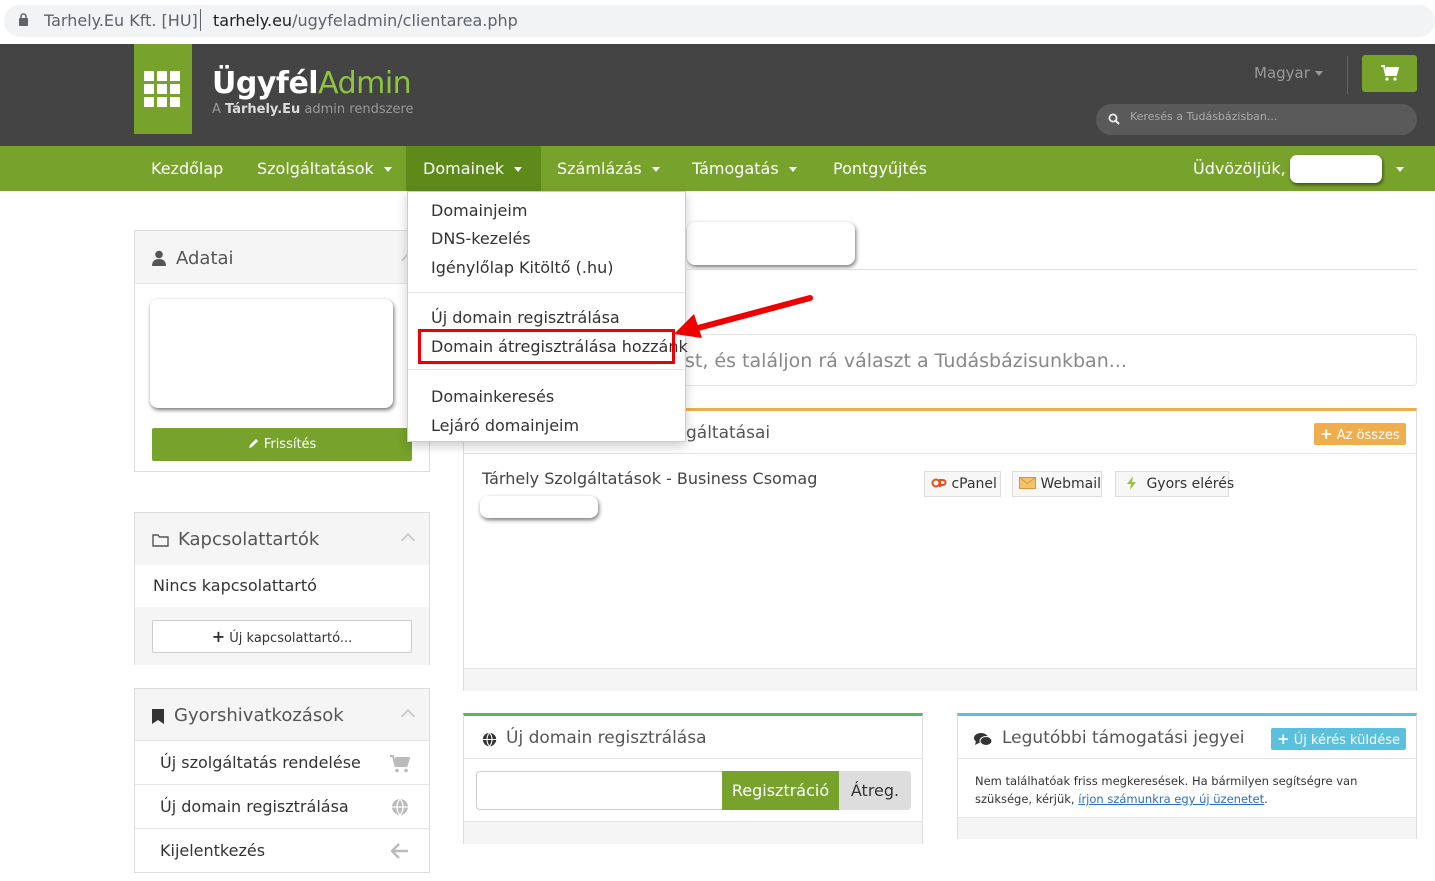 The width and height of the screenshot is (1435, 881). I want to click on panel-adatai: Adatai Frissítés, so click(282, 351).